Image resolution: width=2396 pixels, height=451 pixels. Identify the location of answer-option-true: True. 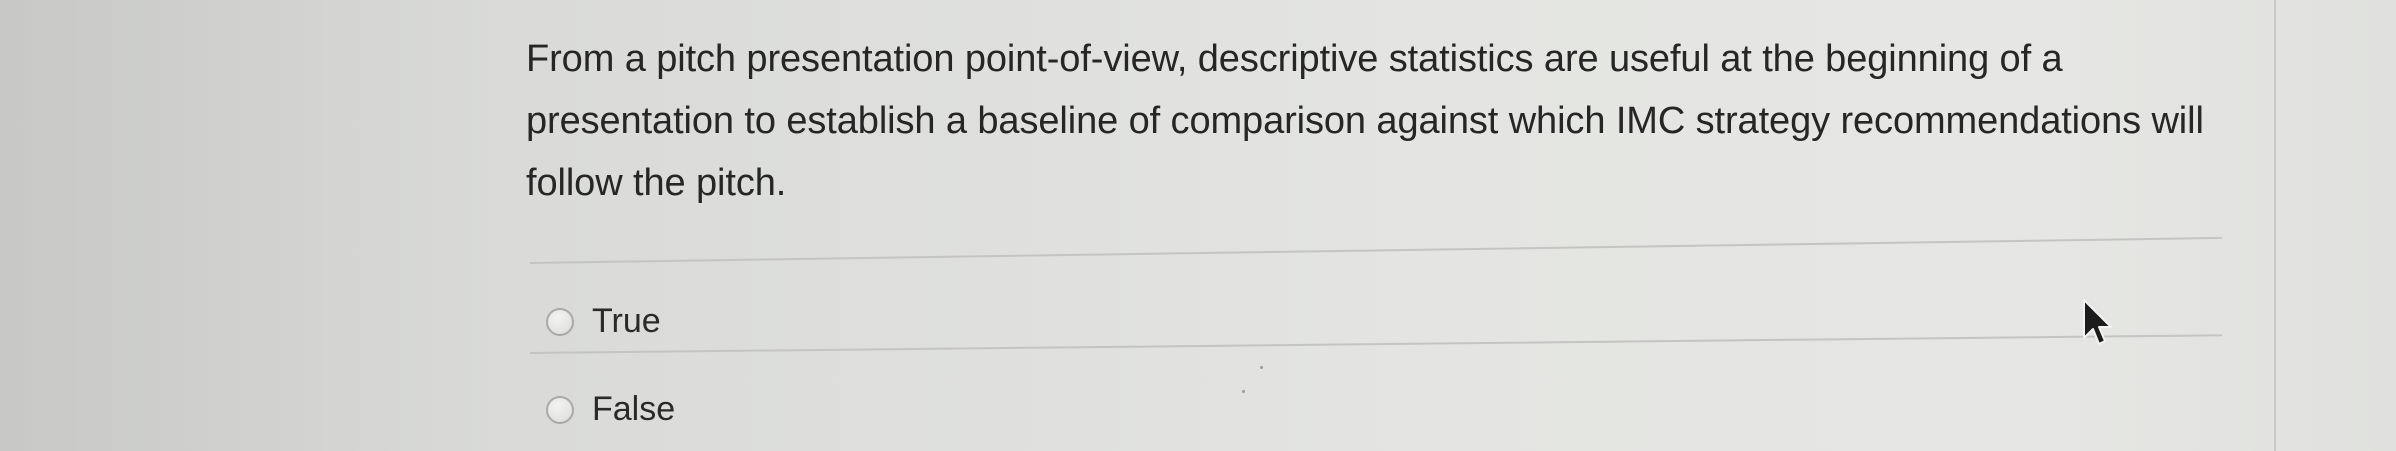
(603, 321).